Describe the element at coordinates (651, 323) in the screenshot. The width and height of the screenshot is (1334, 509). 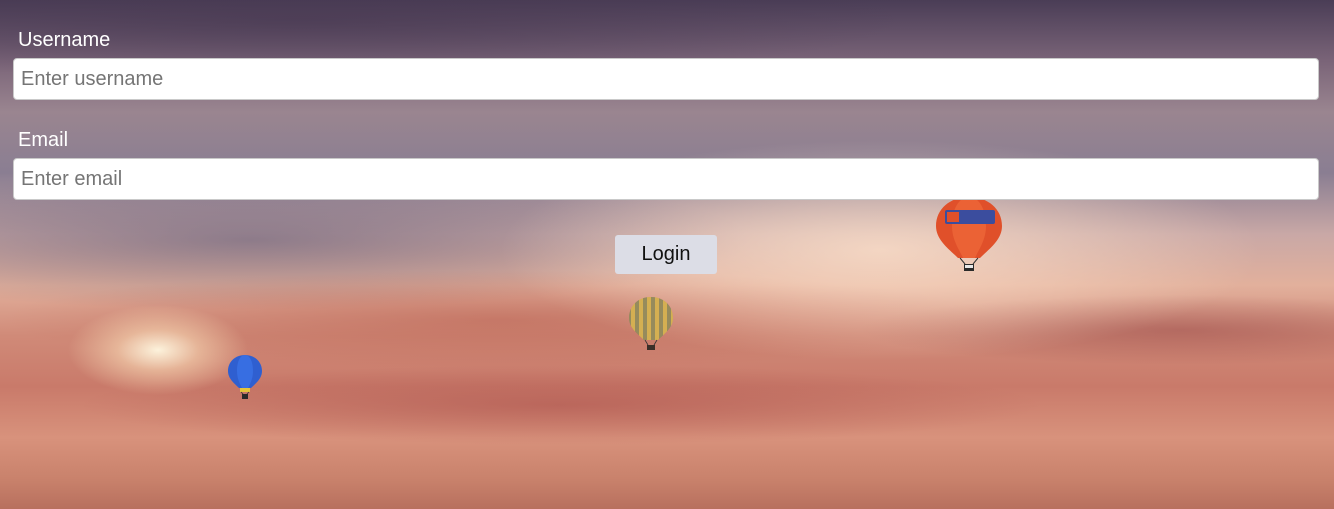
I see `hot-air-balloon-yellow` at that location.